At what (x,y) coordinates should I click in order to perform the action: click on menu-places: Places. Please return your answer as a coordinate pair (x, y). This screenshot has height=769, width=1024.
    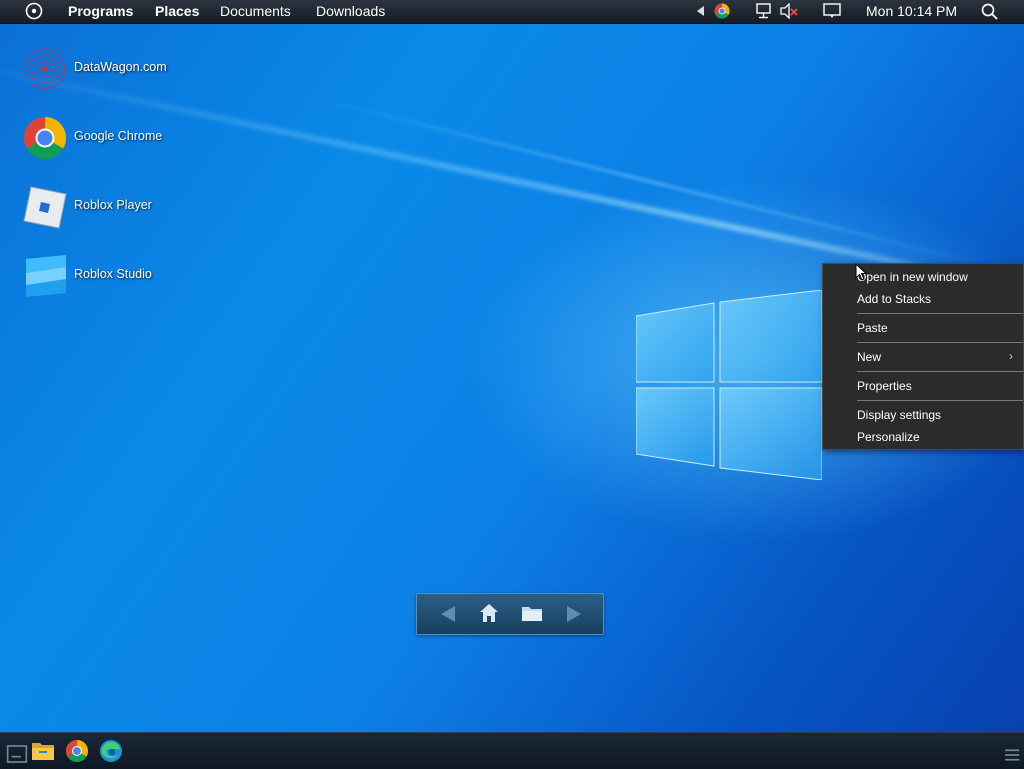
    Looking at the image, I should click on (177, 11).